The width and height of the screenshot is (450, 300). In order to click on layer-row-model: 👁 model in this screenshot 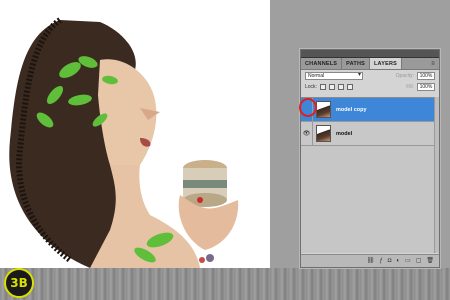, I will do `click(370, 133)`.